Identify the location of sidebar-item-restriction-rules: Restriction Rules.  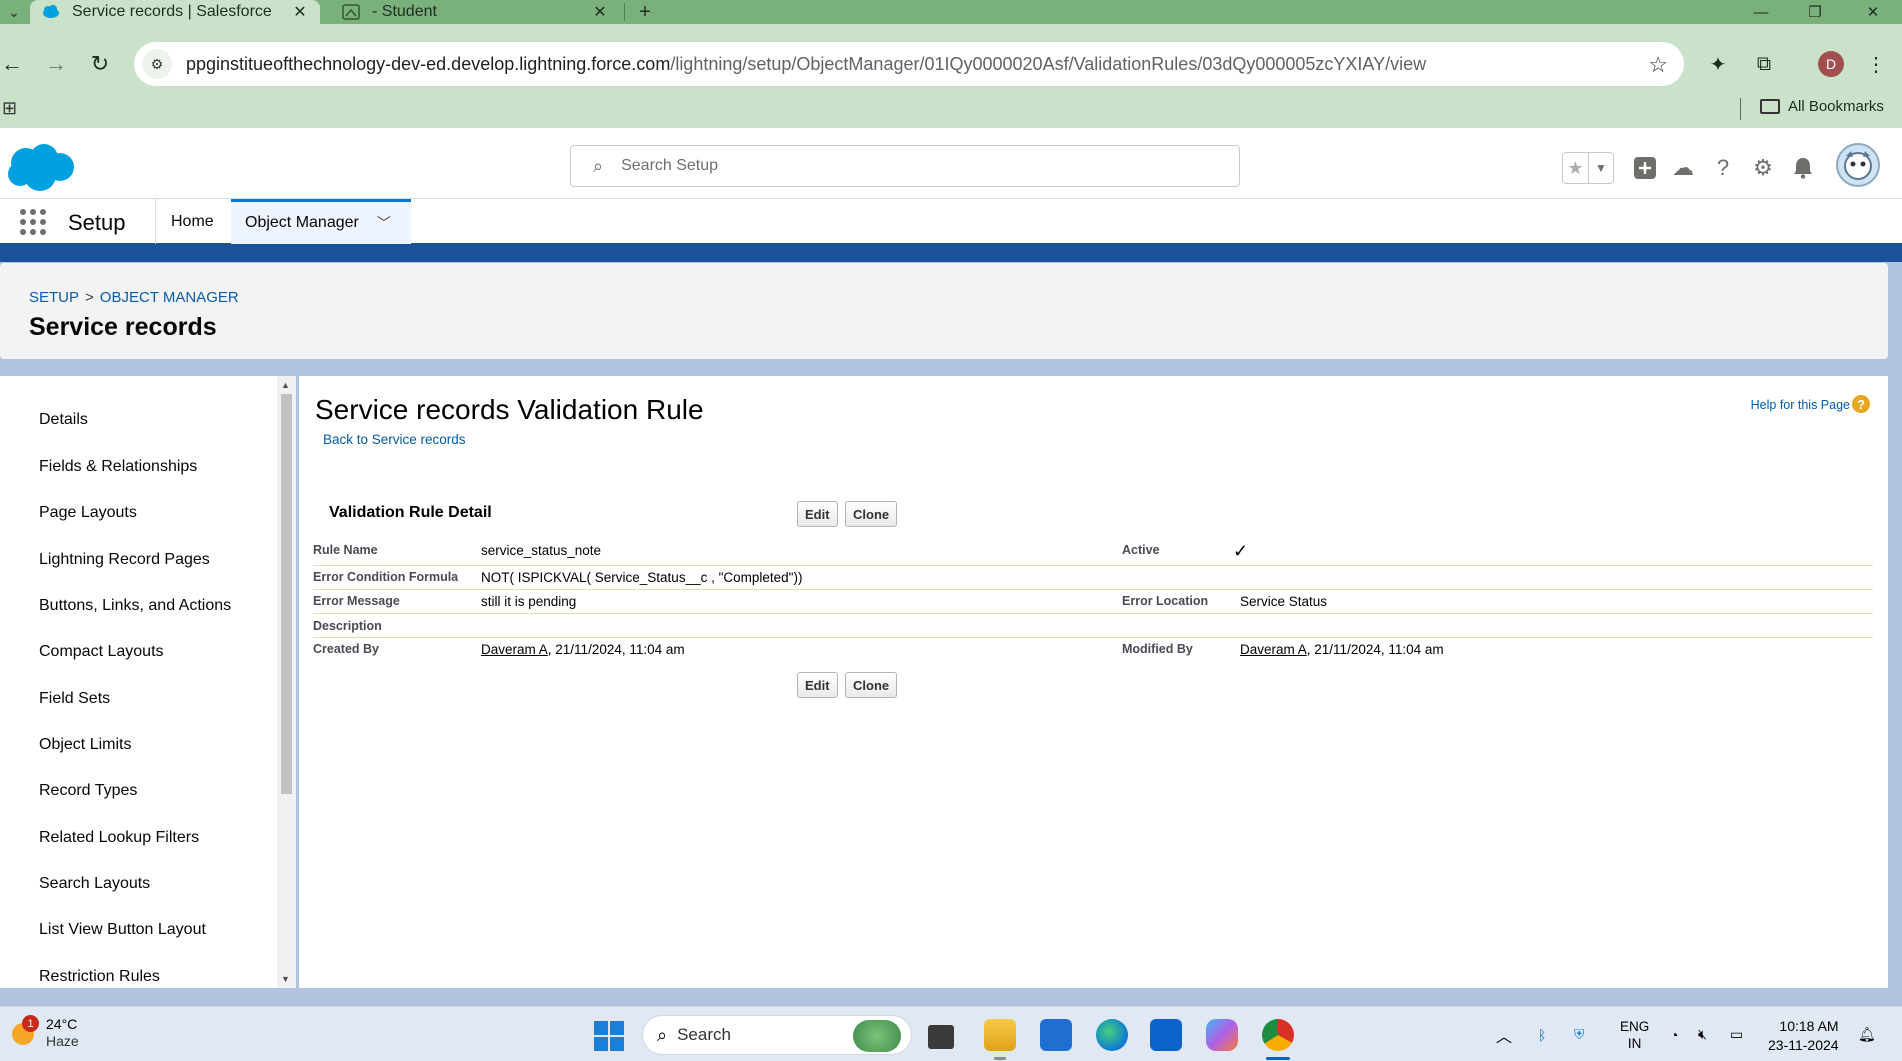
(99, 977).